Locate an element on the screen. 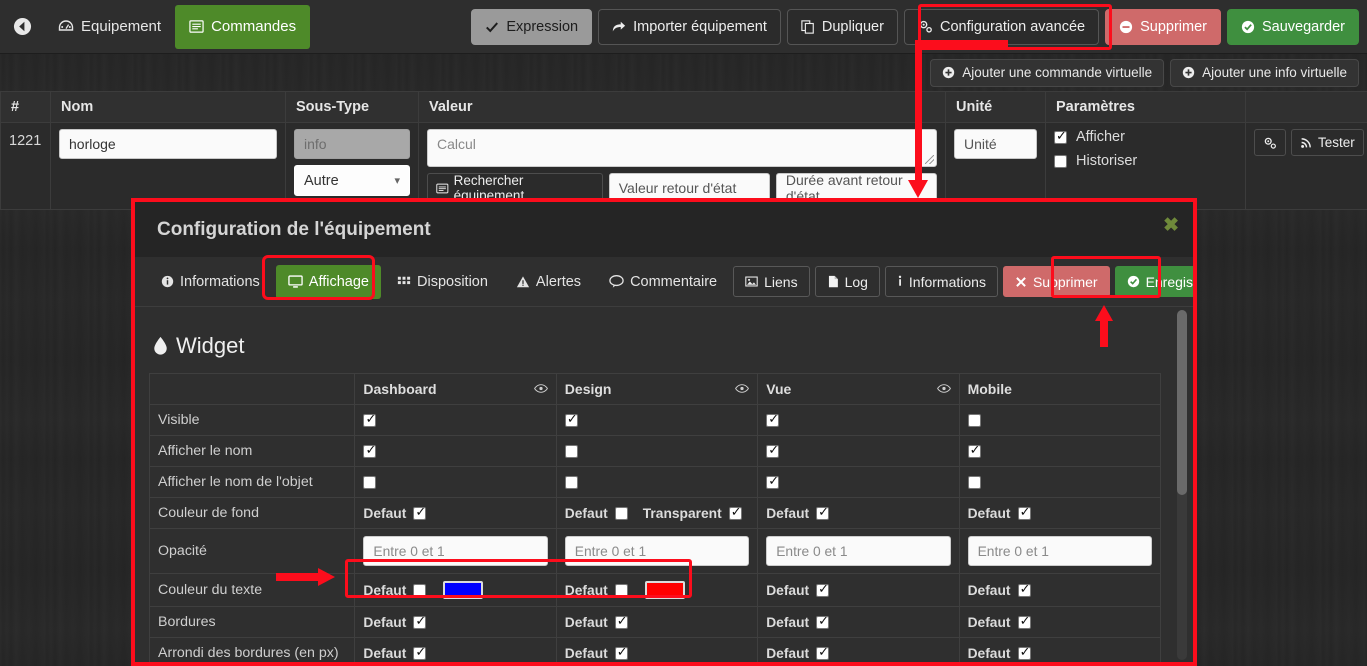  command-id-cell: 1221 is located at coordinates (25, 166).